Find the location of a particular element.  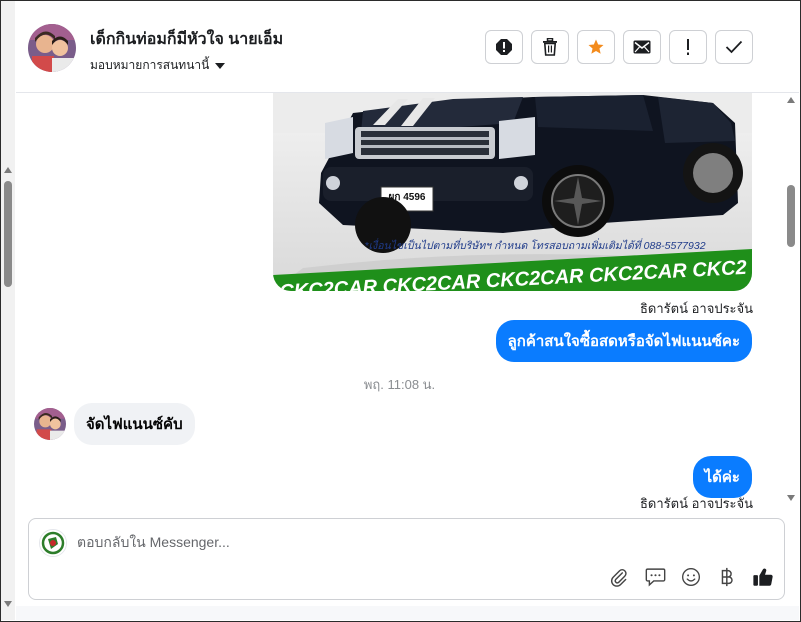

emoji-icon is located at coordinates (691, 577).